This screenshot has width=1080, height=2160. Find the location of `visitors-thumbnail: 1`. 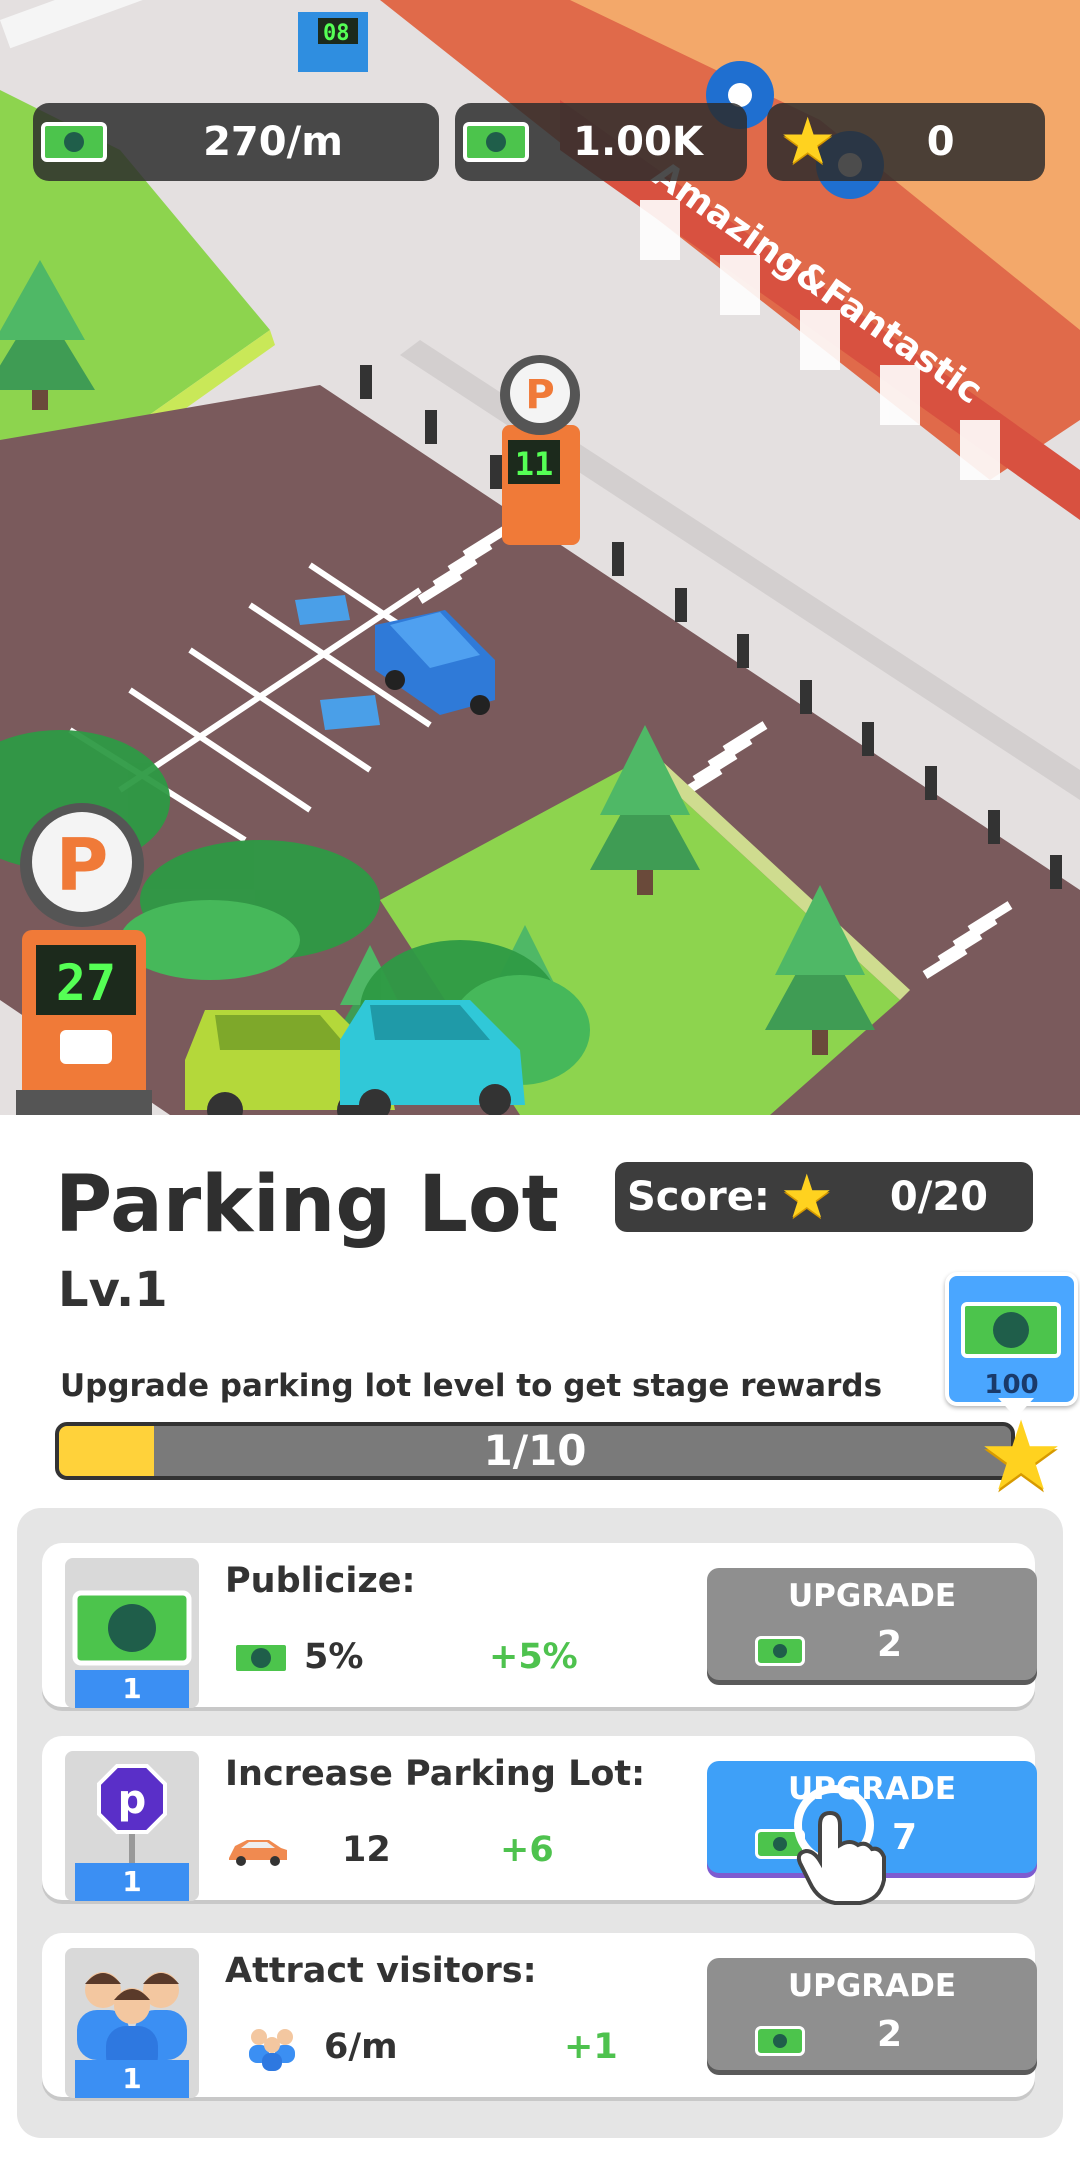

visitors-thumbnail: 1 is located at coordinates (132, 2023).